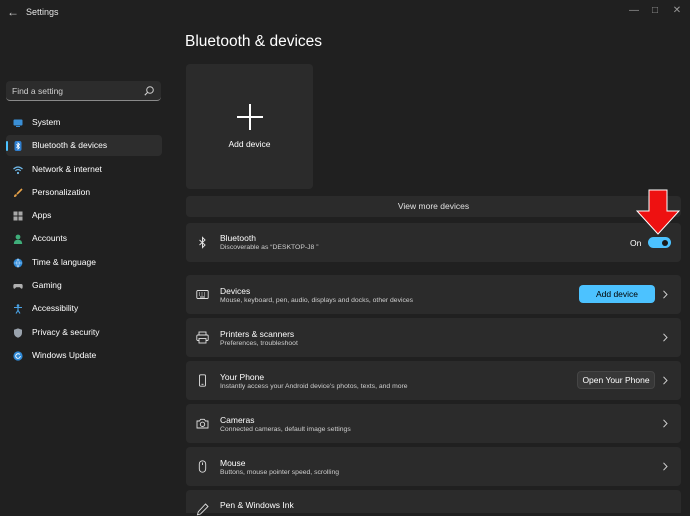 The image size is (690, 516). Describe the element at coordinates (18, 169) in the screenshot. I see `wifi-icon` at that location.